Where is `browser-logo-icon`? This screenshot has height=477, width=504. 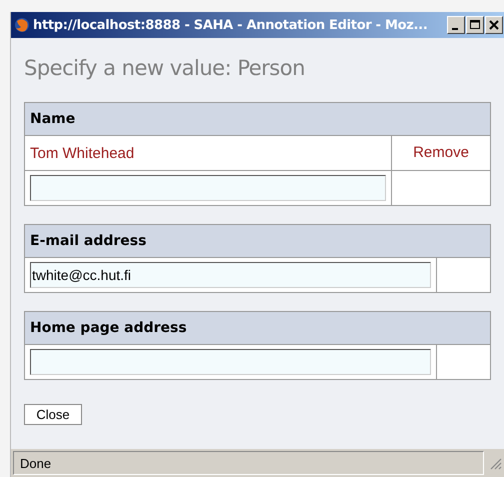
browser-logo-icon is located at coordinates (22, 25).